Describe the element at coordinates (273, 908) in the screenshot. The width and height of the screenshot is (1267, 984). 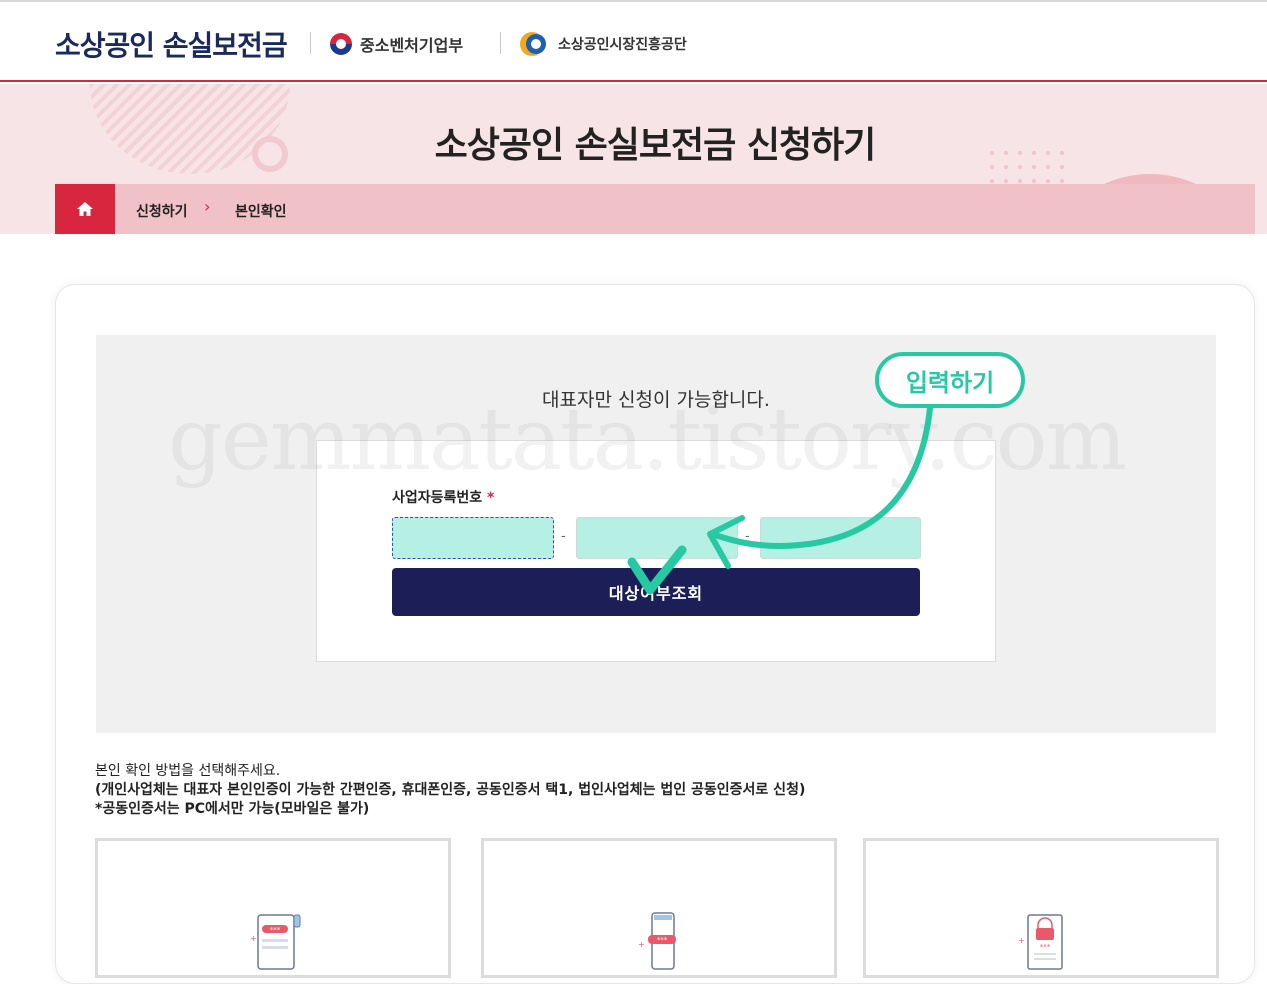
I see `auth-method-simple: *** +` at that location.